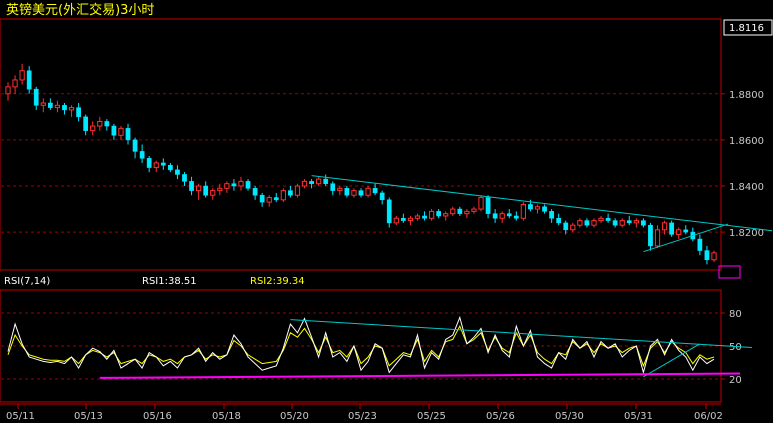  What do you see at coordinates (746, 28) in the screenshot?
I see `last-price-label: 1.8116` at bounding box center [746, 28].